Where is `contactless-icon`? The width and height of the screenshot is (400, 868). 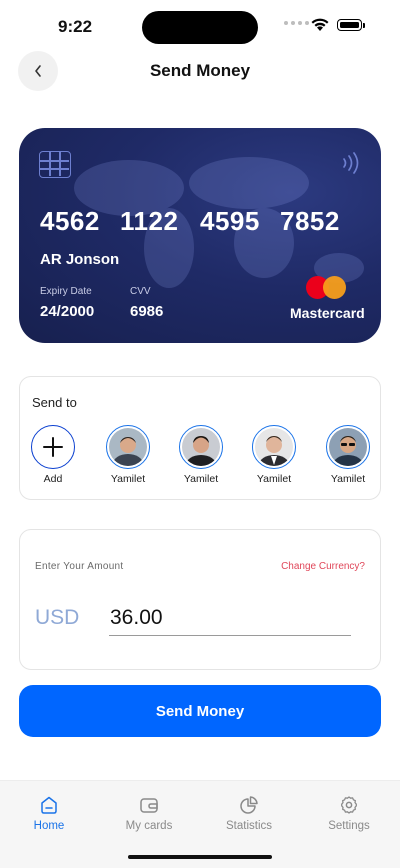 contactless-icon is located at coordinates (351, 163).